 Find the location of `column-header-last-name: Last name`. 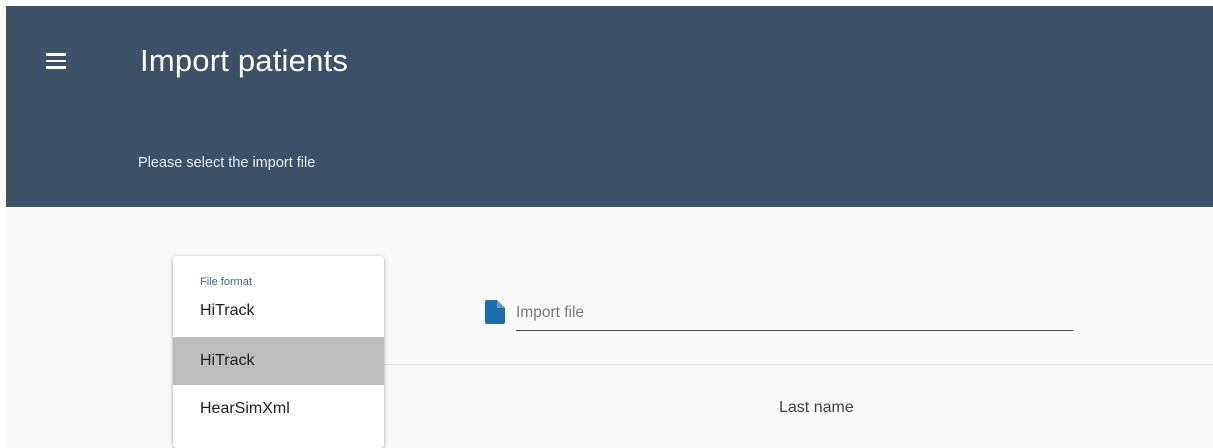

column-header-last-name: Last name is located at coordinates (816, 408).